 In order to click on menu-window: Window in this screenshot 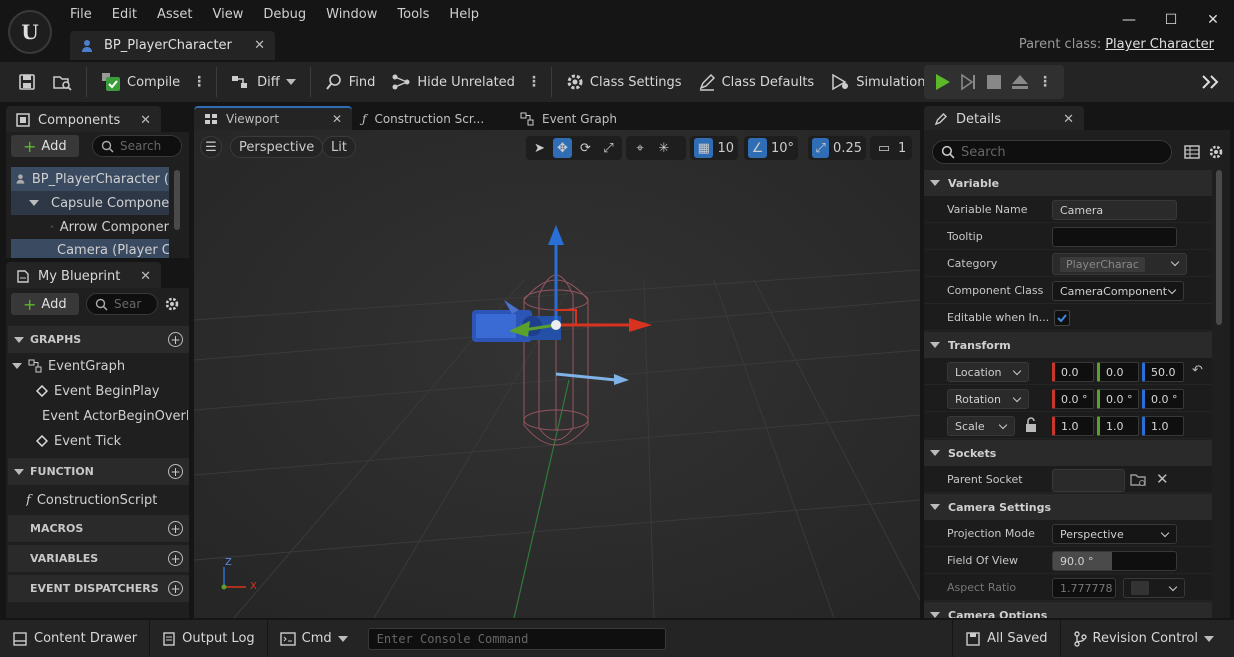, I will do `click(351, 15)`.